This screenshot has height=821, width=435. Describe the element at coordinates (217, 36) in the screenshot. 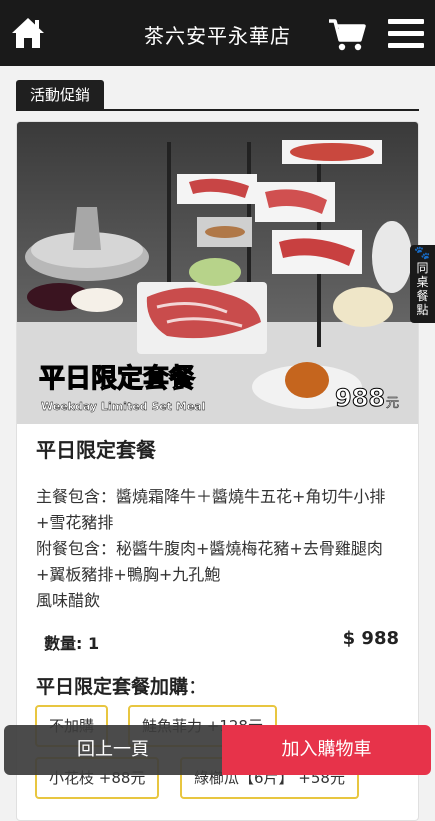

I see `store-title: 茶六安平永華店` at that location.